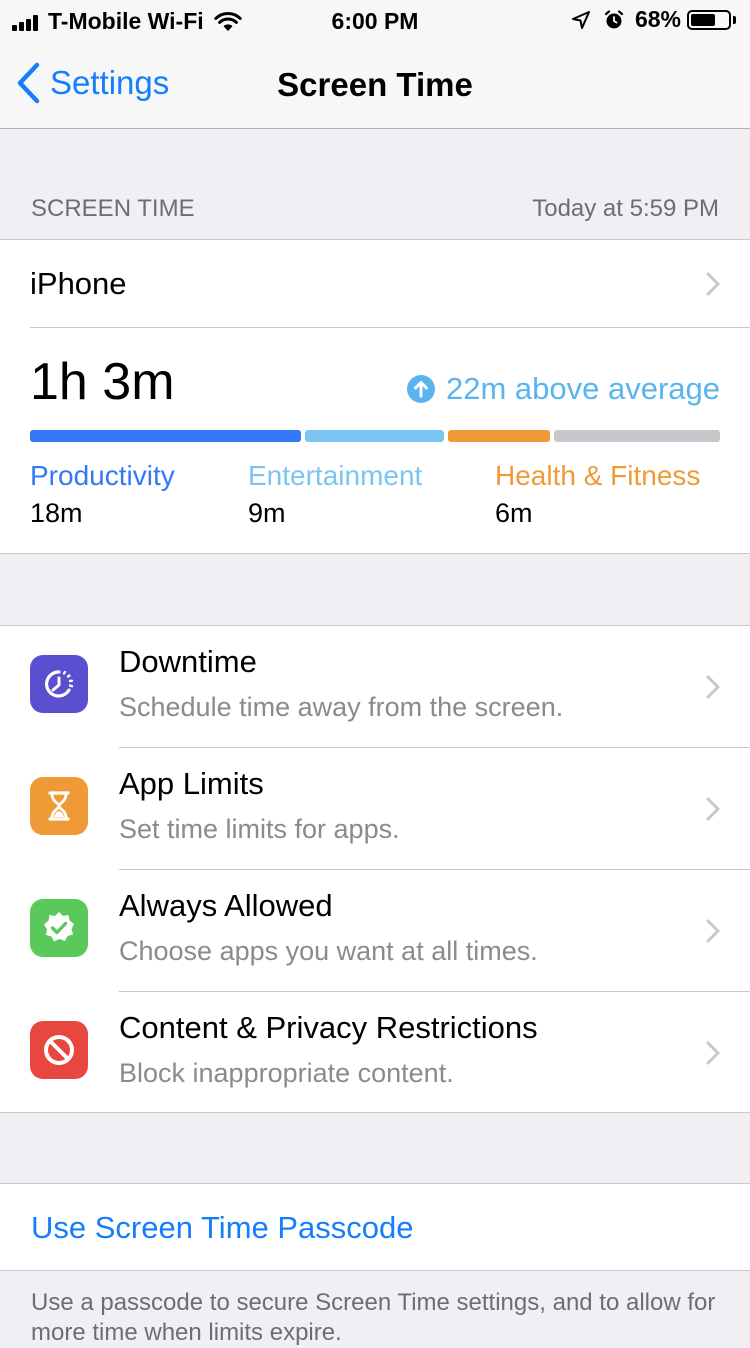 This screenshot has height=1348, width=750. I want to click on option-subtitle: Choose apps you want at all times., so click(328, 951).